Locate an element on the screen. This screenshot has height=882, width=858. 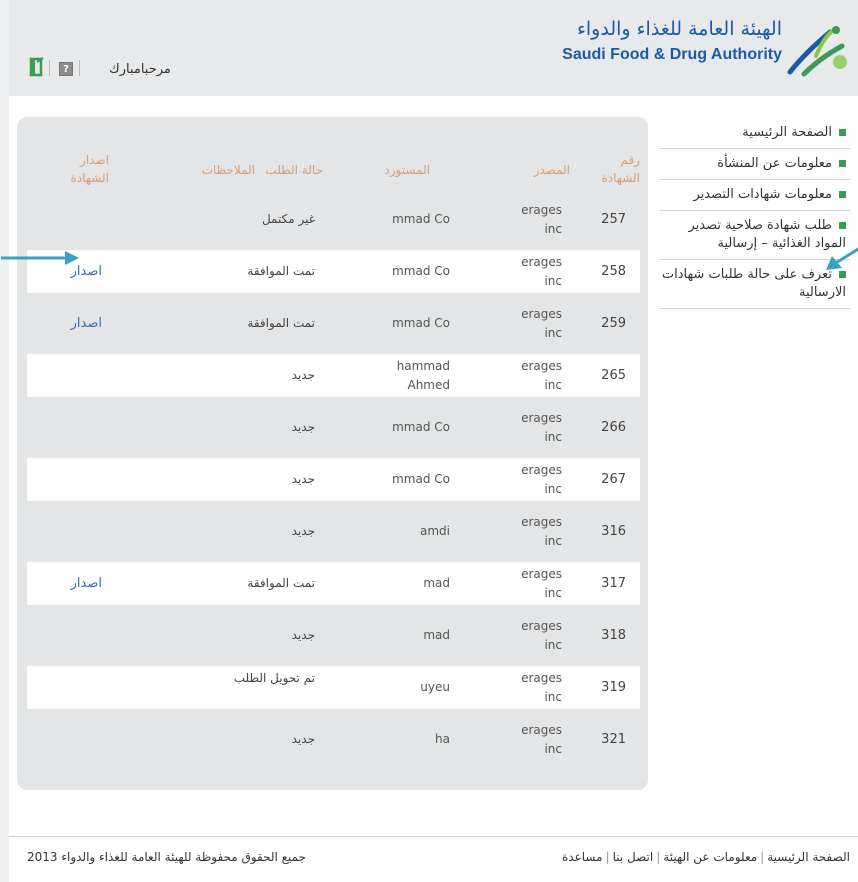
sidebar-item-label: معلومات شهادات التصدير is located at coordinates (762, 194).